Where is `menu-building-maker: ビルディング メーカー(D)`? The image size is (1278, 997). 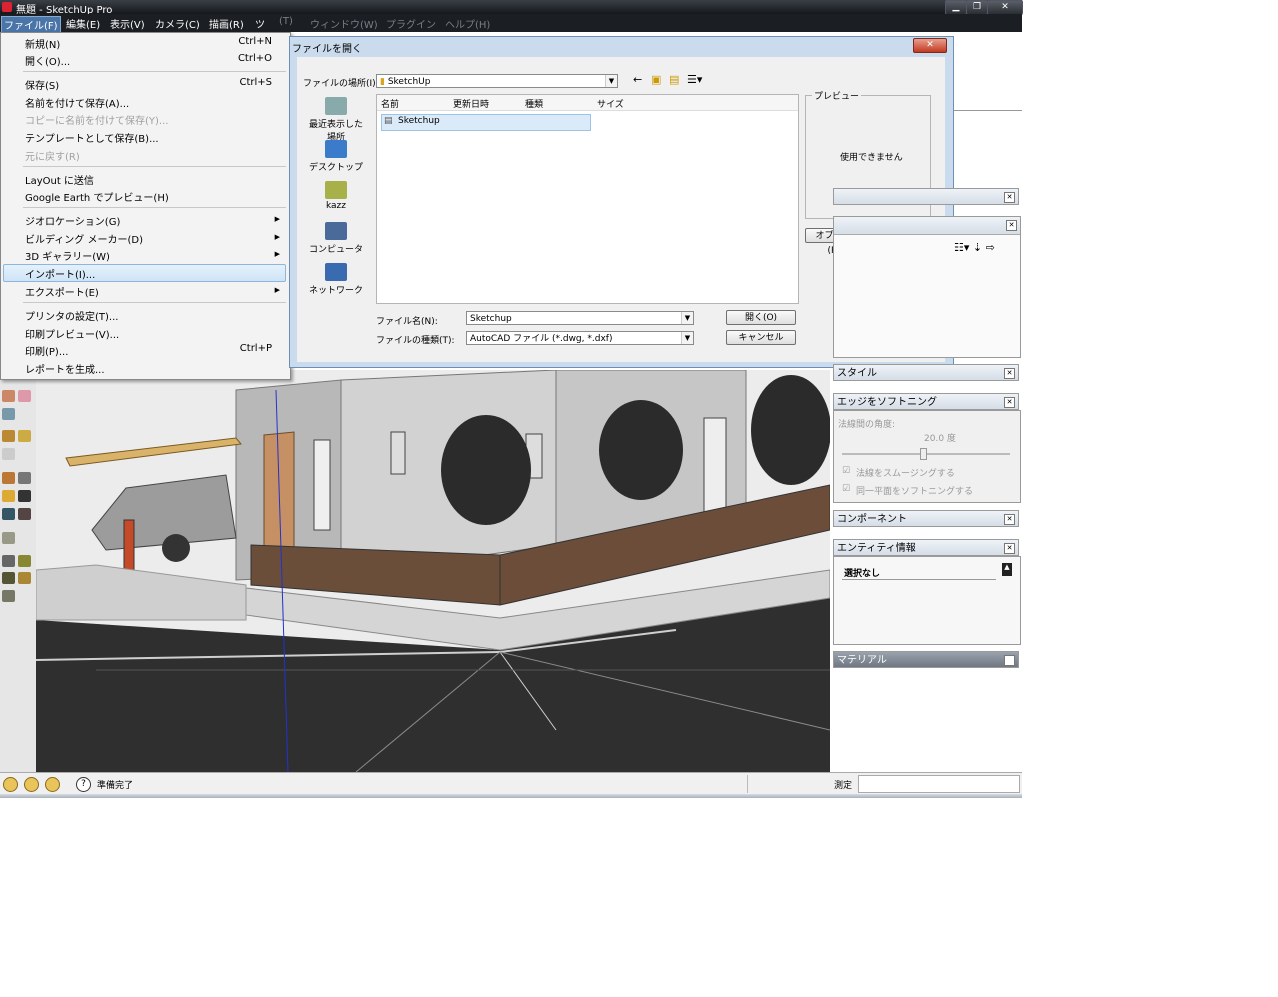 menu-building-maker: ビルディング メーカー(D) is located at coordinates (84, 238).